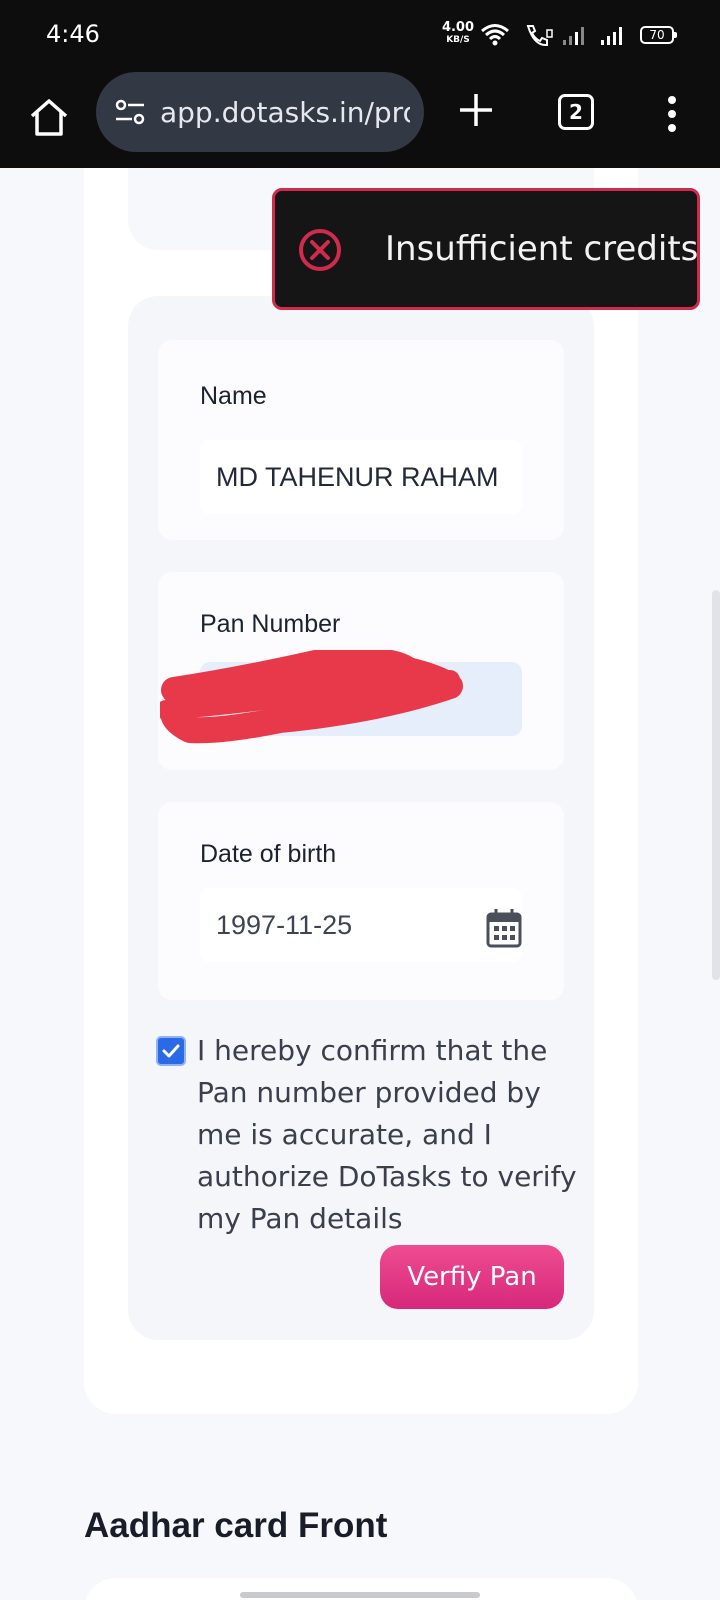 The image size is (720, 1600). I want to click on battery-icon: 70, so click(658, 35).